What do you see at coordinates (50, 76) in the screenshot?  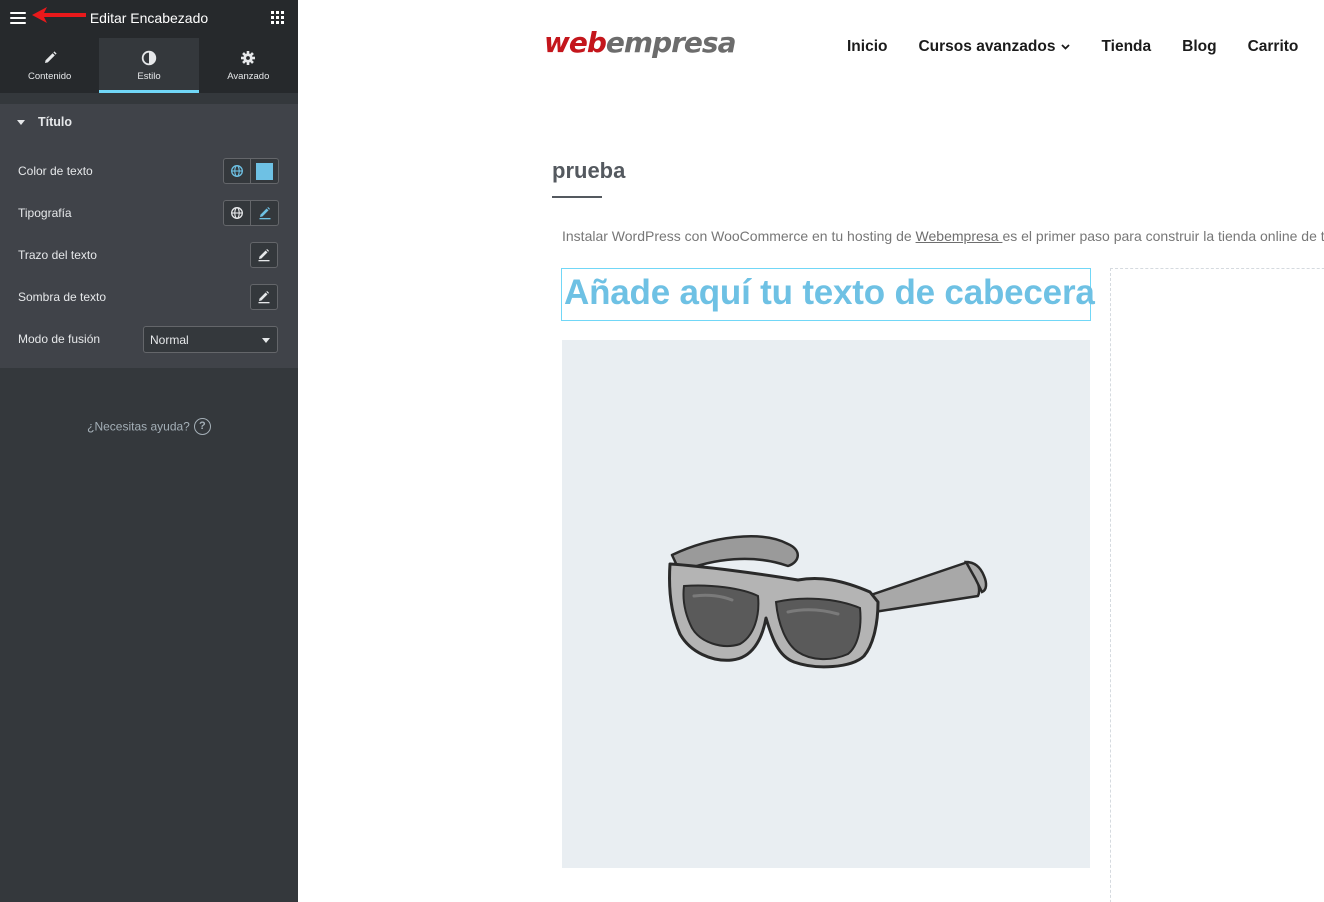 I see `tab-label: Contenido` at bounding box center [50, 76].